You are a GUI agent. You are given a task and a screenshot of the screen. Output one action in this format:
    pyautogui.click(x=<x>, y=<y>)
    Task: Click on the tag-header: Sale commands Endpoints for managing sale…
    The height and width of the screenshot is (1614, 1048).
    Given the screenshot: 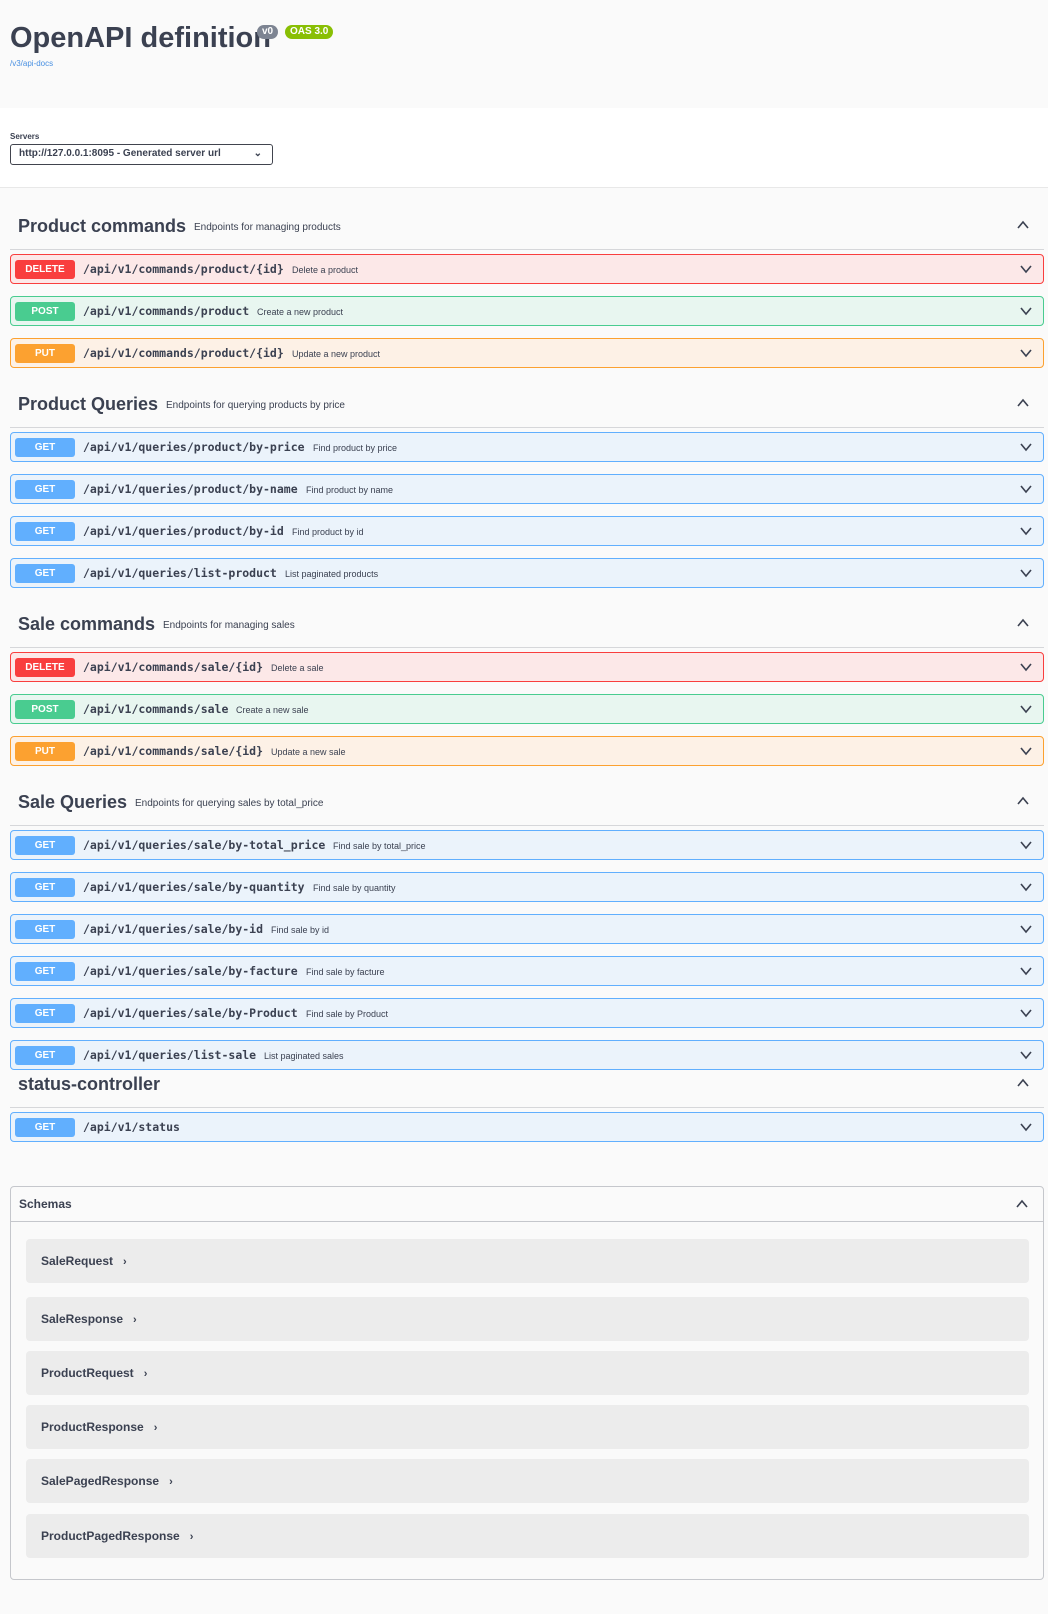 What is the action you would take?
    pyautogui.click(x=527, y=624)
    